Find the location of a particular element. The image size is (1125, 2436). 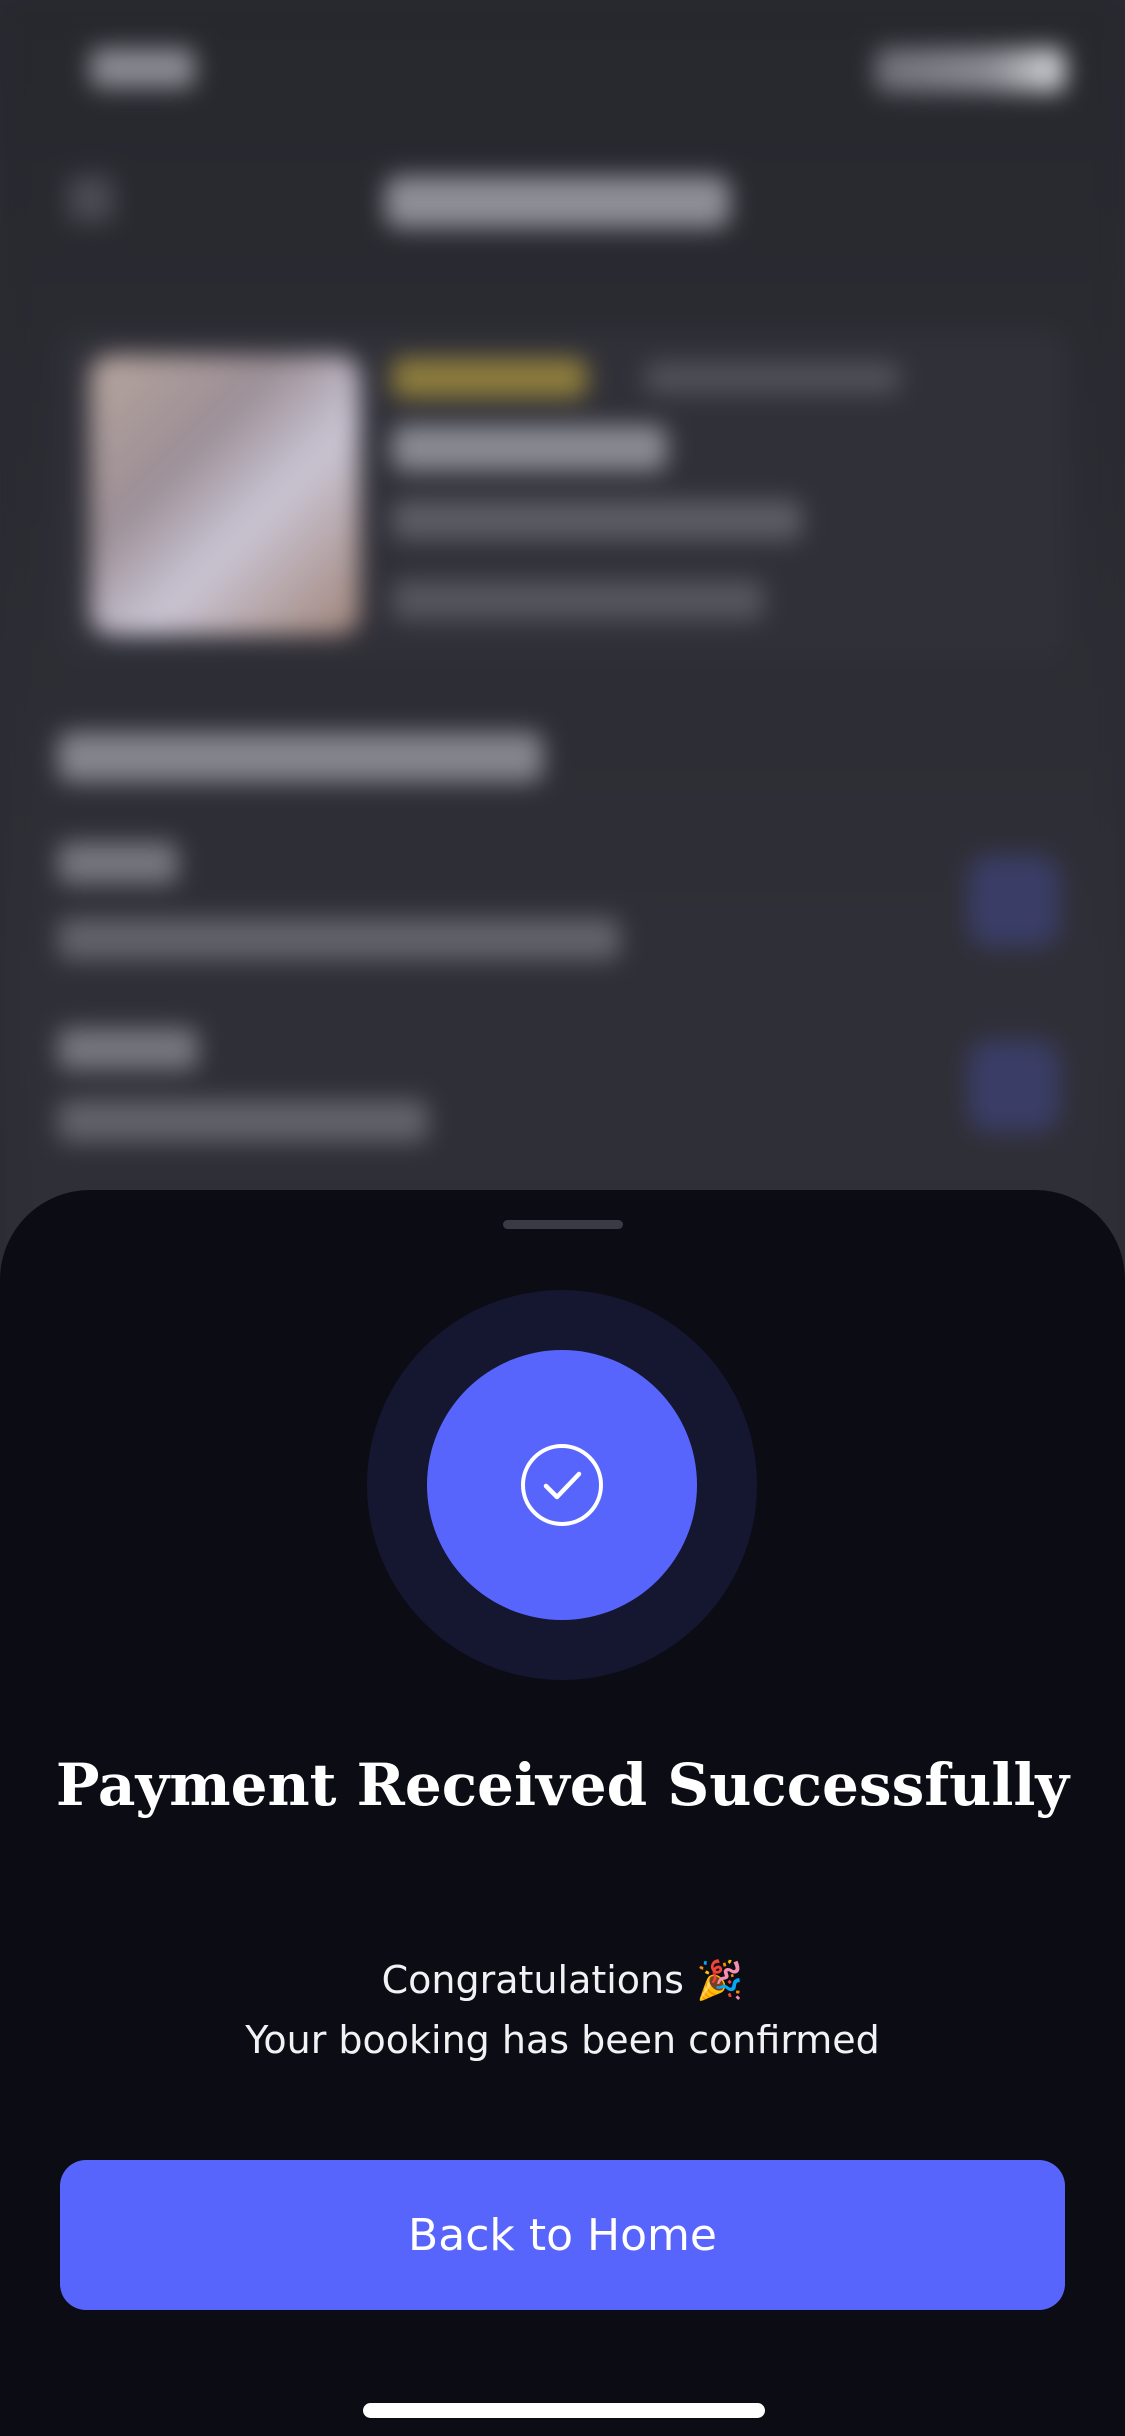

success-badge is located at coordinates (562, 1485).